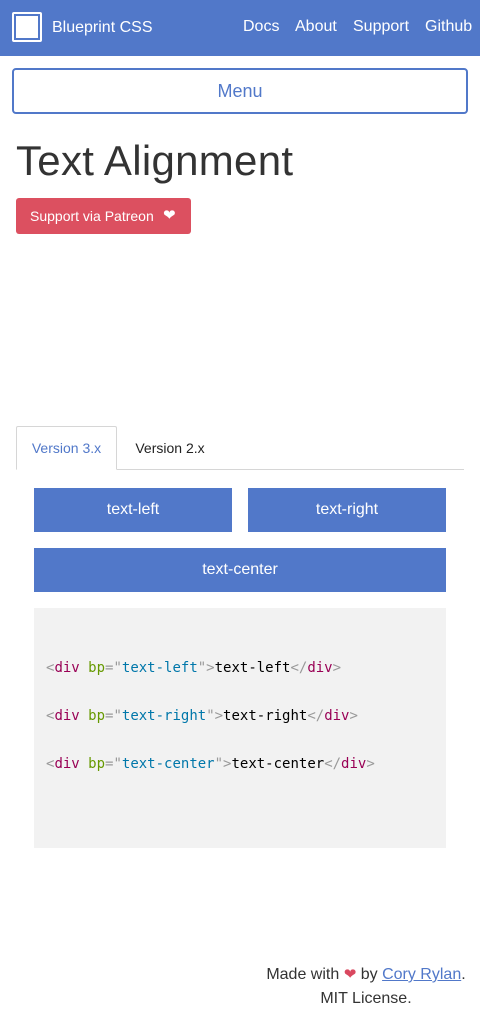  Describe the element at coordinates (303, 974) in the screenshot. I see `footer-made-with: Made with` at that location.